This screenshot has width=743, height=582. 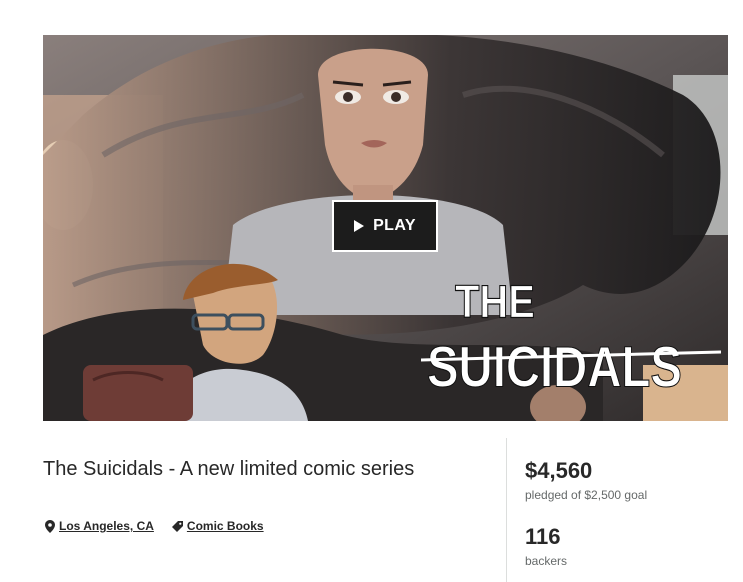 I want to click on logo-line-the: THE, so click(x=495, y=302).